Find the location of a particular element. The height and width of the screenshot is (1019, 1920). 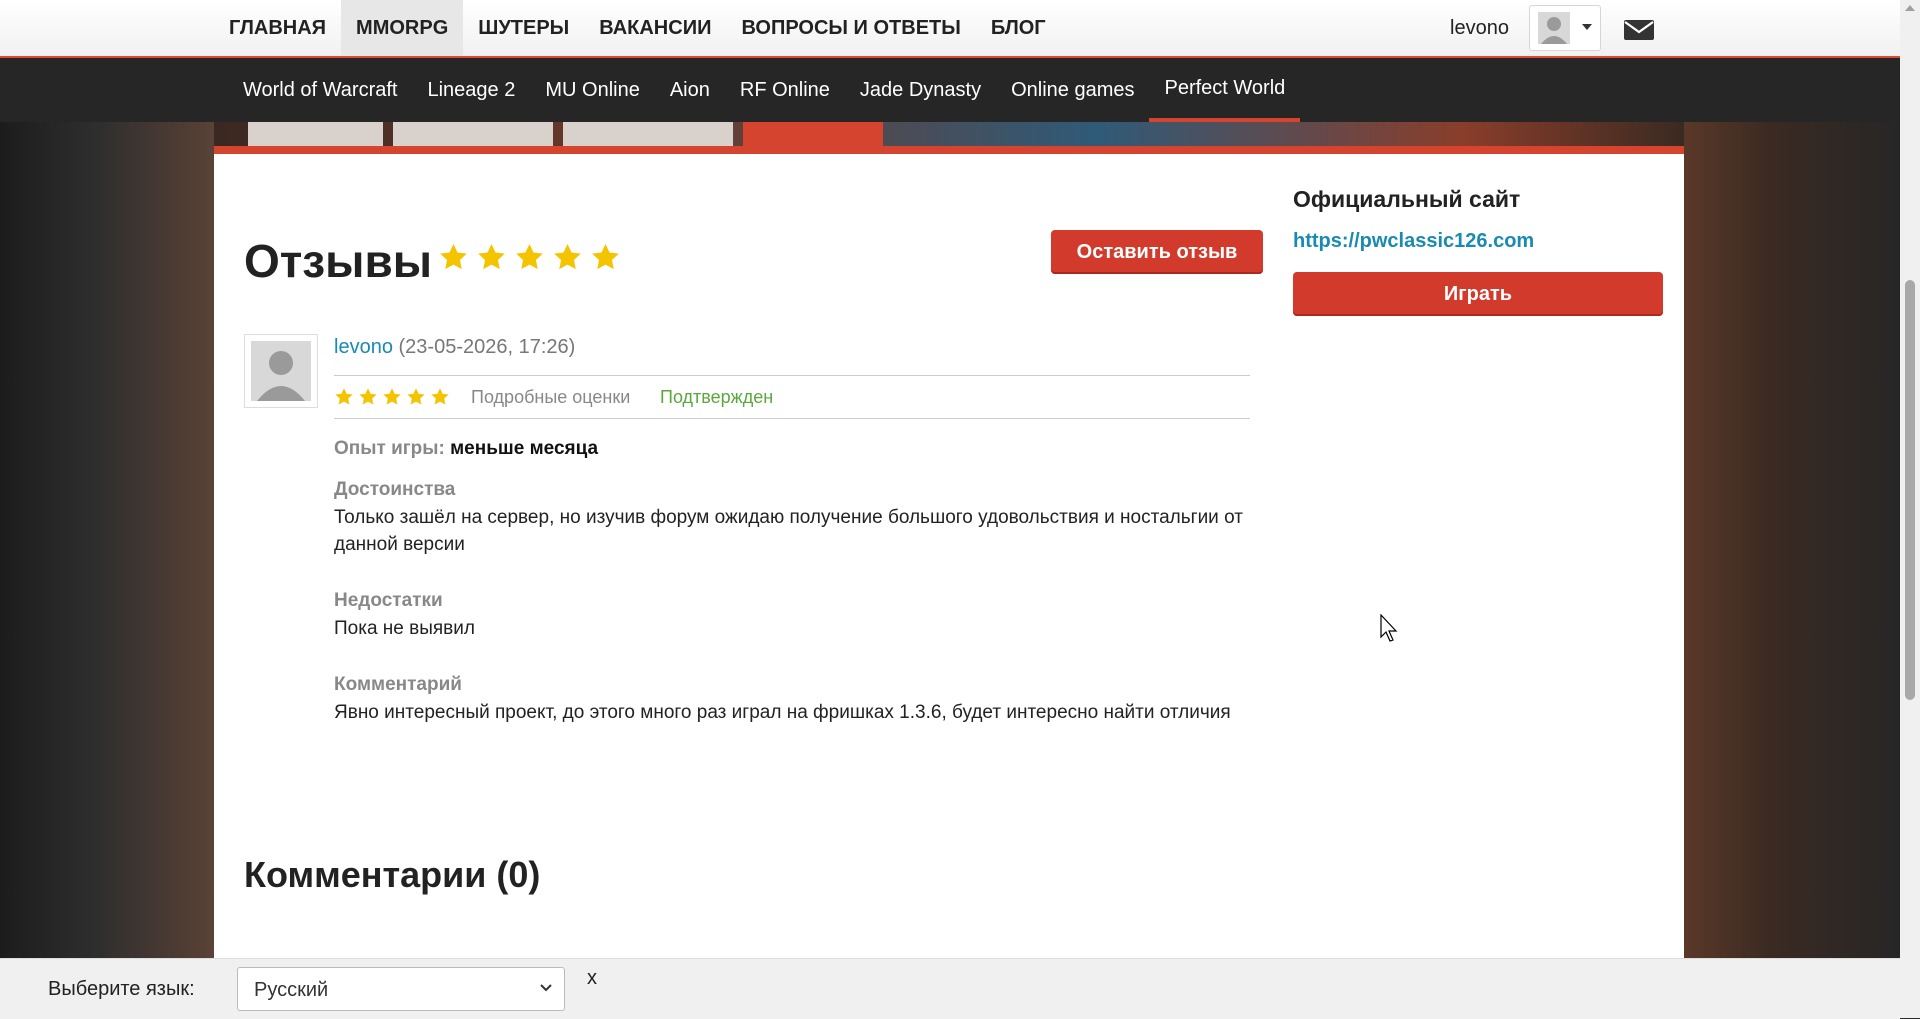

user-menu-button is located at coordinates (1565, 28).